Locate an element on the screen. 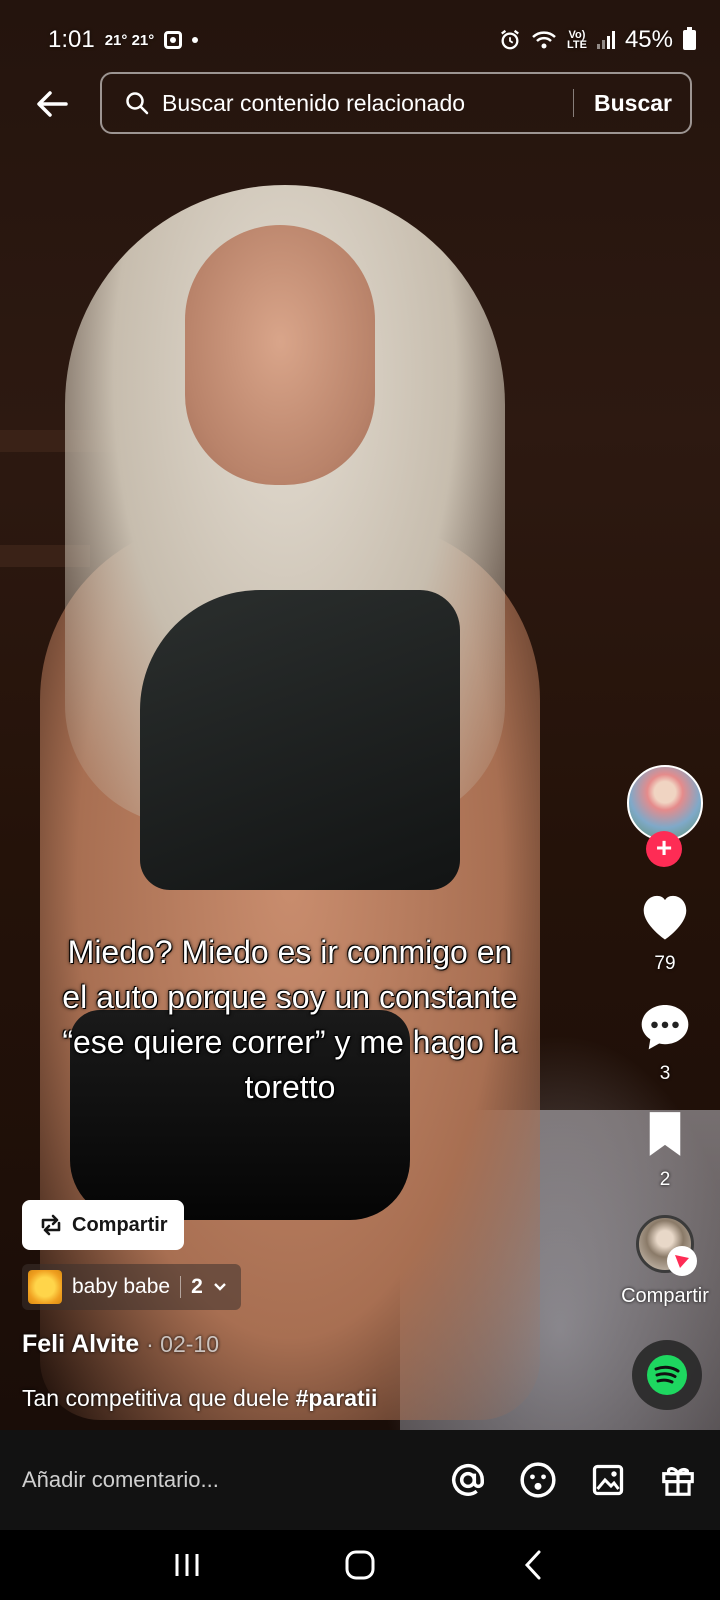 This screenshot has height=1600, width=720. share-badge is located at coordinates (682, 1261).